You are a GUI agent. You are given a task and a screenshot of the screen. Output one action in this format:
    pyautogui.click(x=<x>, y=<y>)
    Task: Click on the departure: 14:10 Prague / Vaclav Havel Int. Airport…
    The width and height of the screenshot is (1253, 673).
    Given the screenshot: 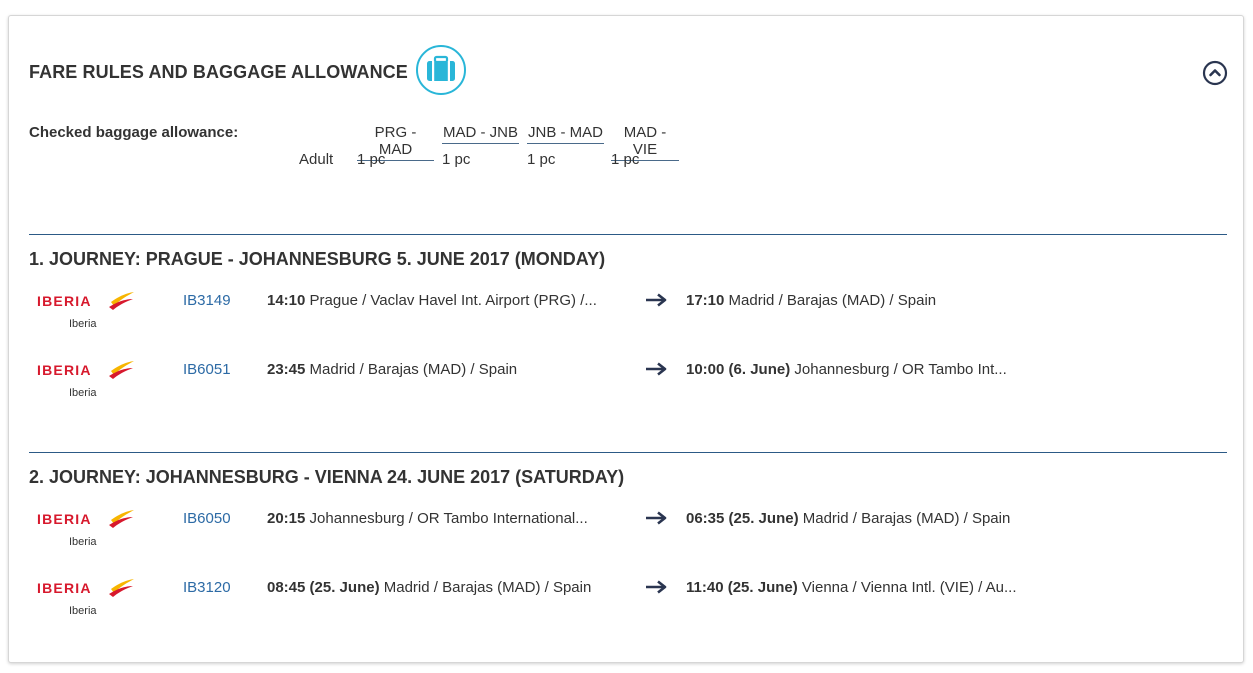 What is the action you would take?
    pyautogui.click(x=432, y=300)
    